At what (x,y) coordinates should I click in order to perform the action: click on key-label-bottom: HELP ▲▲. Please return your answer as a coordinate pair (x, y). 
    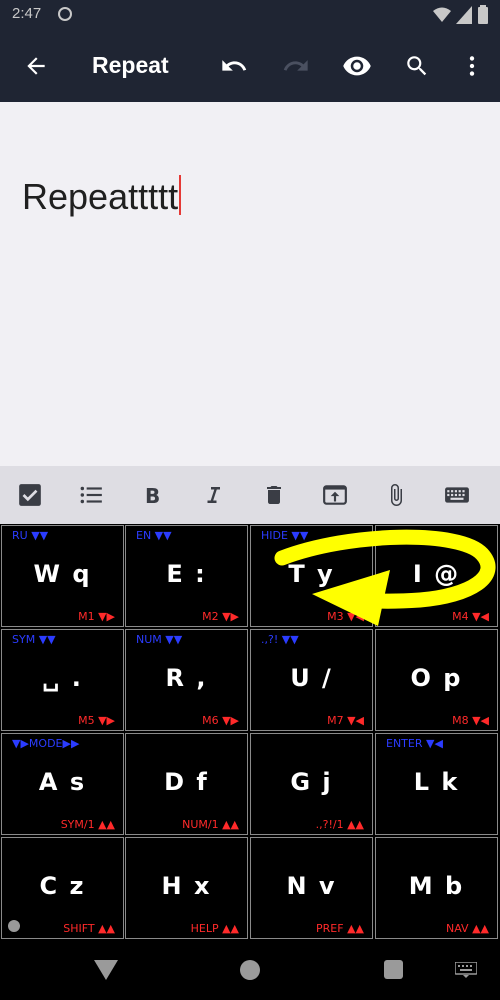
    Looking at the image, I should click on (214, 928).